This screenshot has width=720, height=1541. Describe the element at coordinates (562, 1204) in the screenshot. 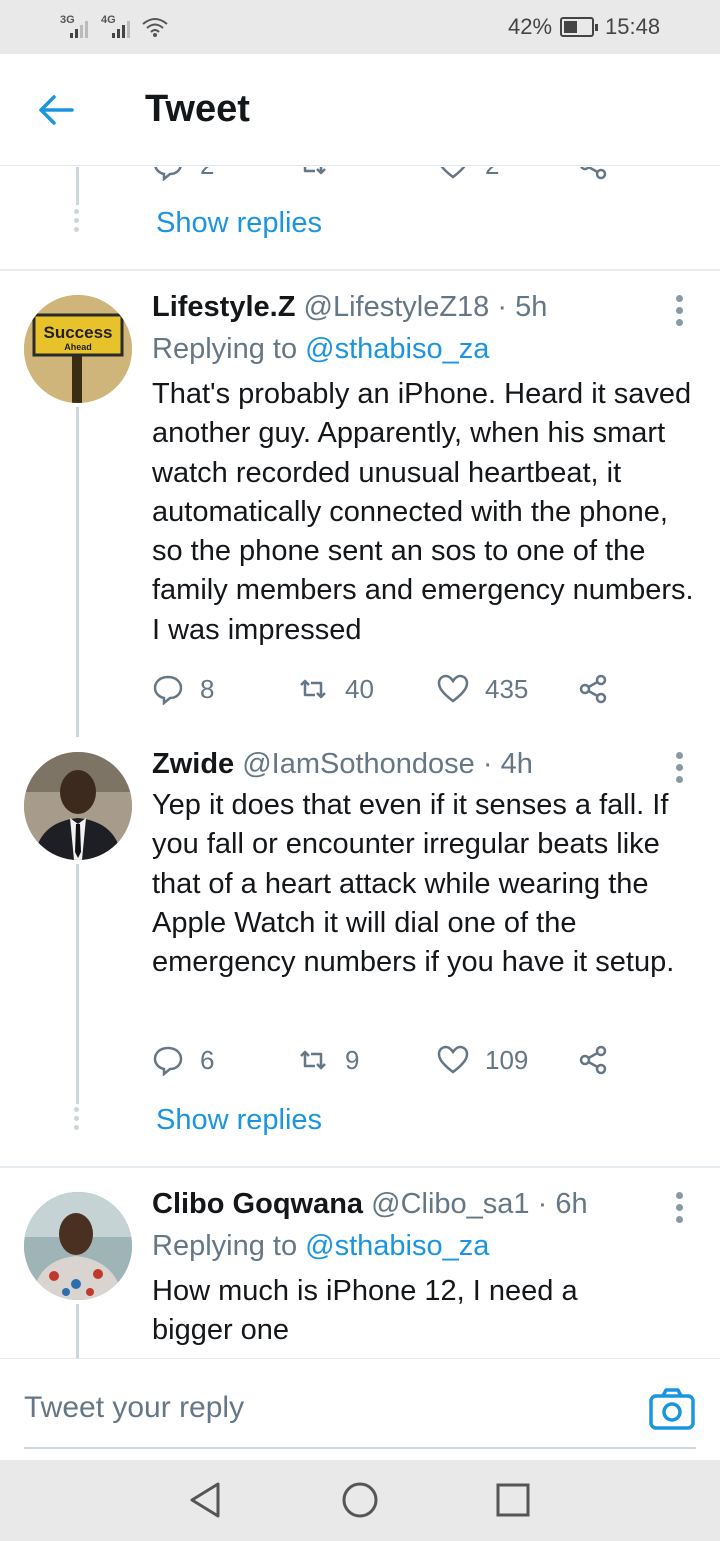

I see `tweet-time: · 6h` at that location.